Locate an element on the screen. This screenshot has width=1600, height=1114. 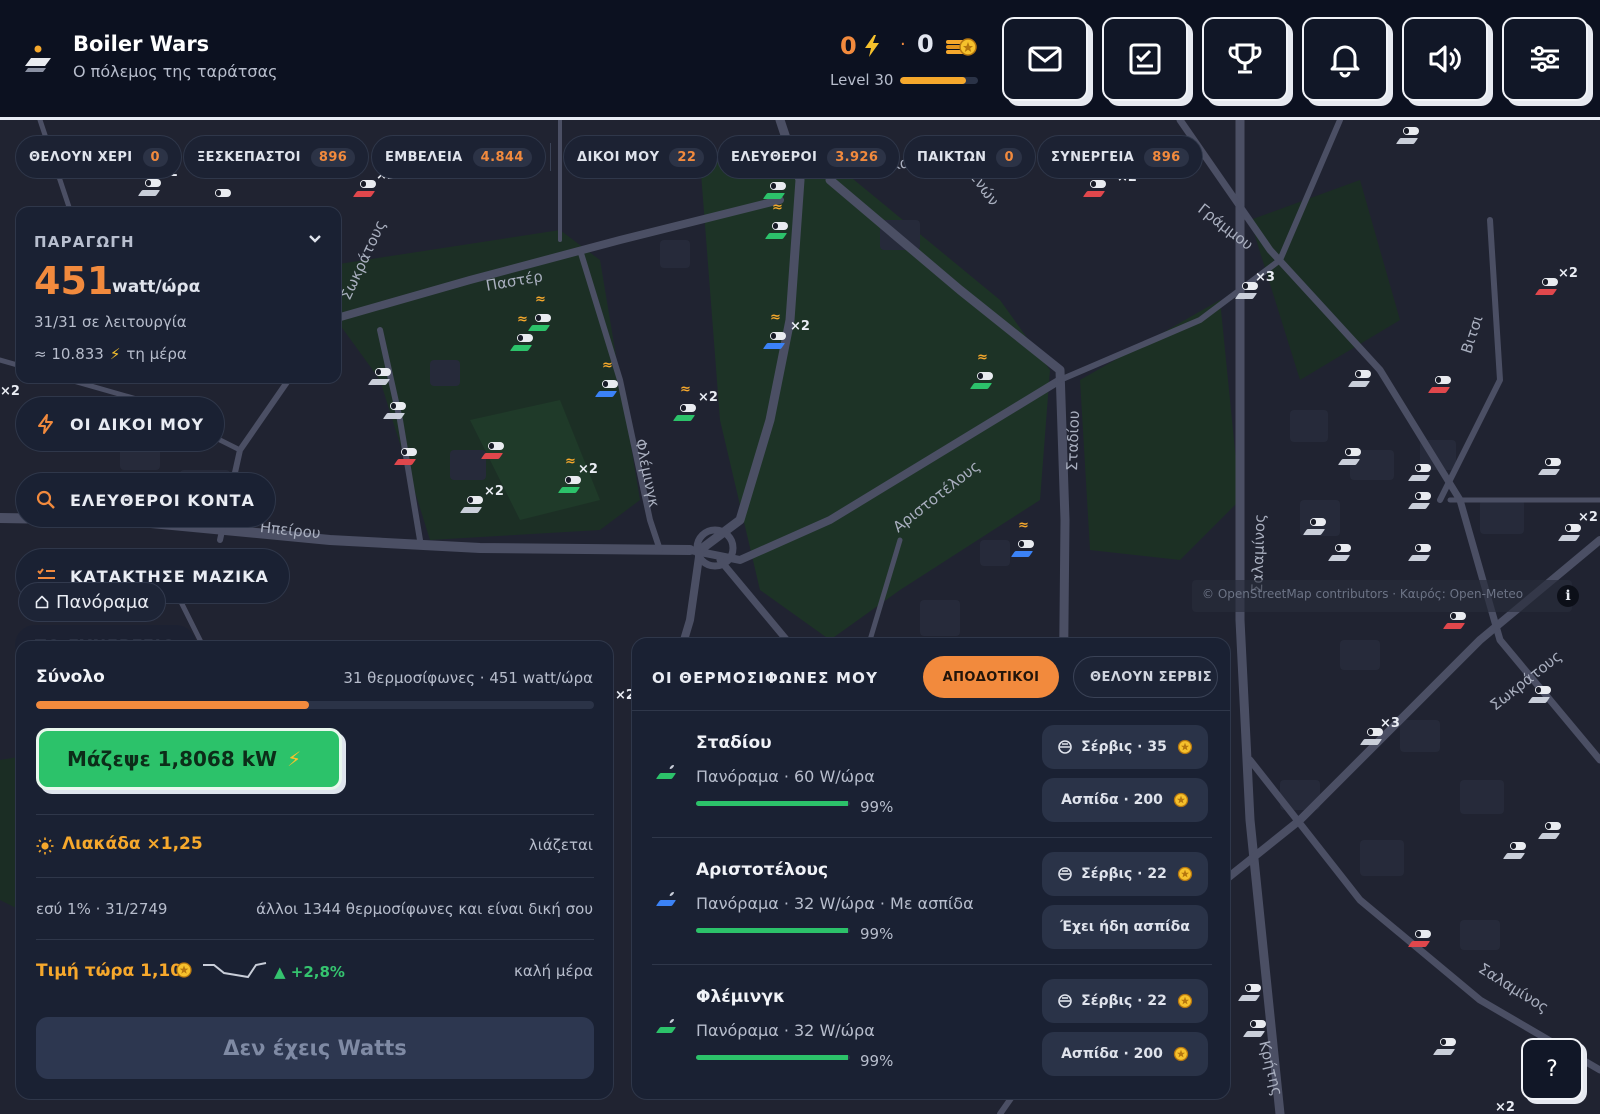
filter-players: ΠΑΙΚΤΩΝ 0 is located at coordinates (969, 157).